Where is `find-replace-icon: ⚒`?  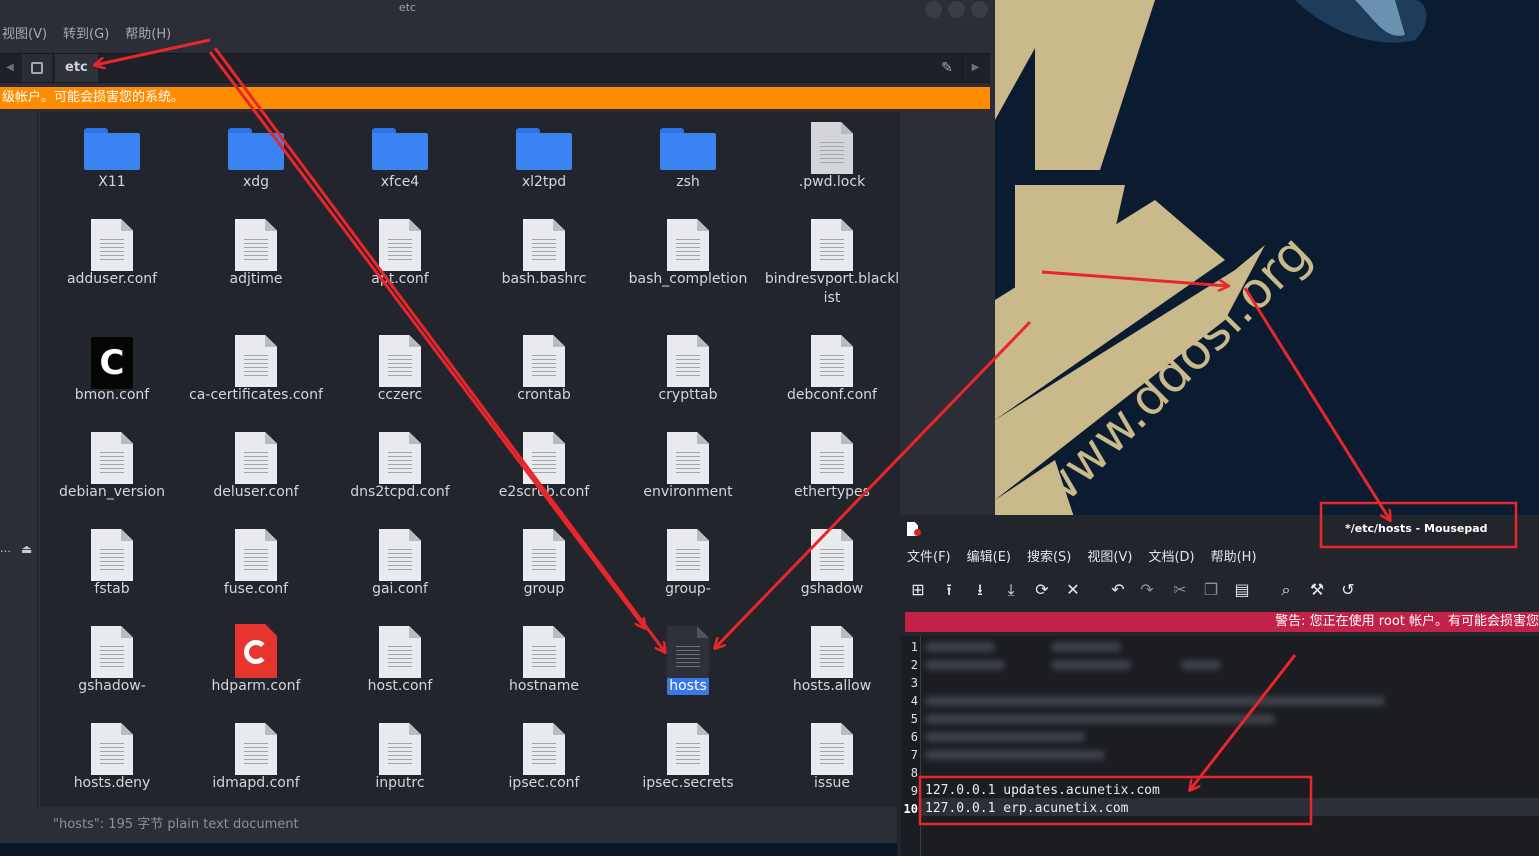
find-replace-icon: ⚒ is located at coordinates (1317, 590).